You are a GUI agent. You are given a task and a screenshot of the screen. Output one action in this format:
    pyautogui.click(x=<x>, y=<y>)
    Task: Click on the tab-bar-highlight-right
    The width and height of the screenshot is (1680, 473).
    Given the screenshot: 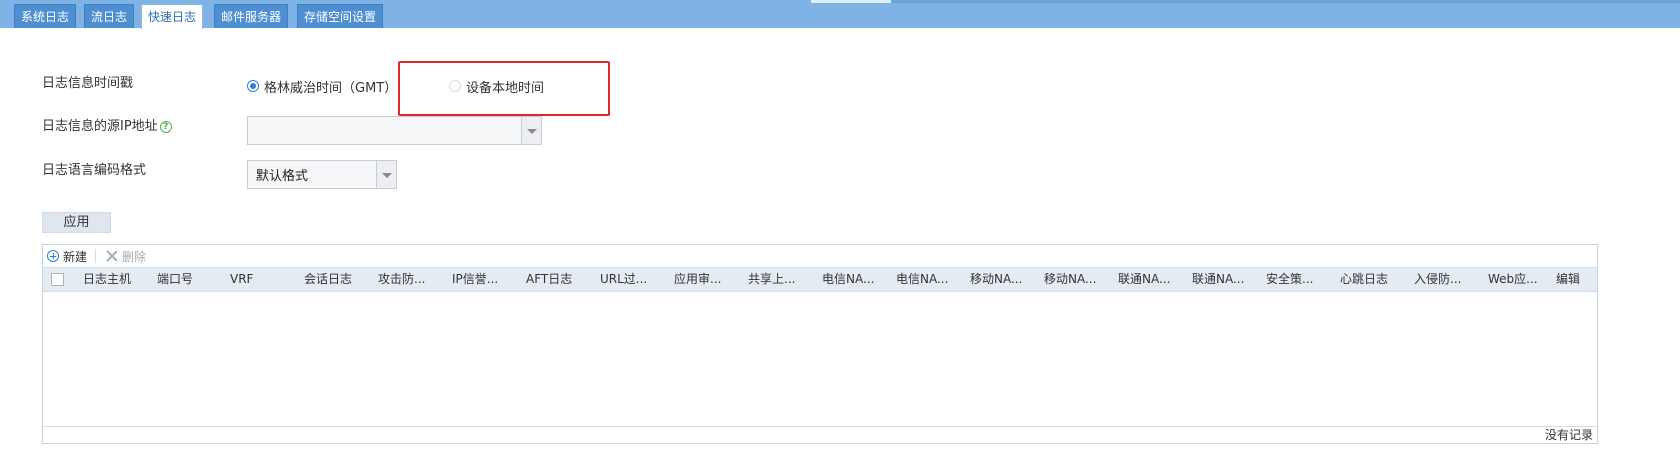 What is the action you would take?
    pyautogui.click(x=1285, y=1)
    